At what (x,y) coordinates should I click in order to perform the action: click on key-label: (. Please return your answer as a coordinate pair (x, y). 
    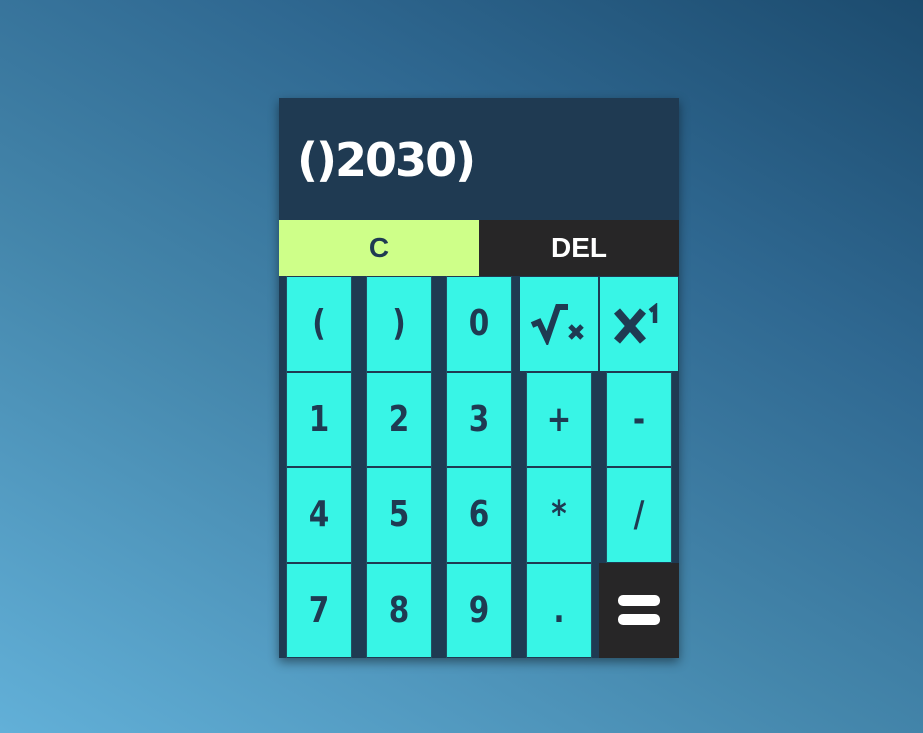
    Looking at the image, I should click on (319, 324).